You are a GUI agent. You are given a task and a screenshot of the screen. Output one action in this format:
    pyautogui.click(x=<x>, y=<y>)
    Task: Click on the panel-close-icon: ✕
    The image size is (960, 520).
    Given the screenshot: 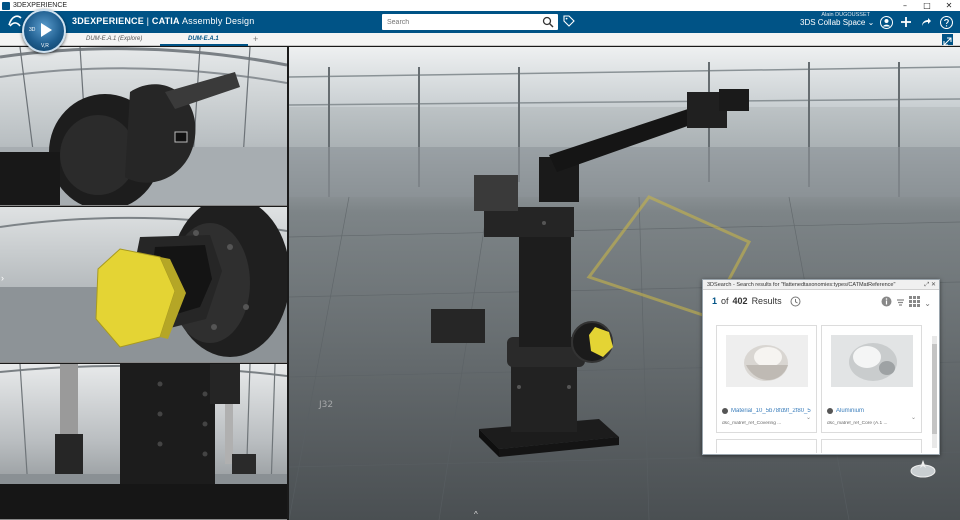 What is the action you would take?
    pyautogui.click(x=933, y=285)
    